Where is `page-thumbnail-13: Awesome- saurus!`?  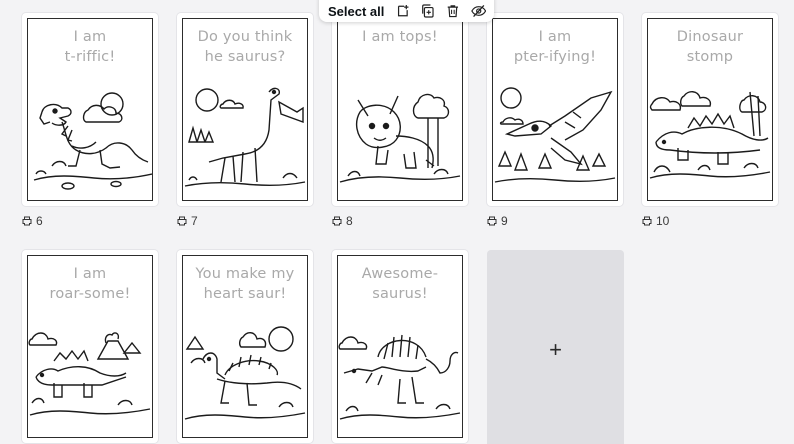
page-thumbnail-13: Awesome- saurus! is located at coordinates (400, 346).